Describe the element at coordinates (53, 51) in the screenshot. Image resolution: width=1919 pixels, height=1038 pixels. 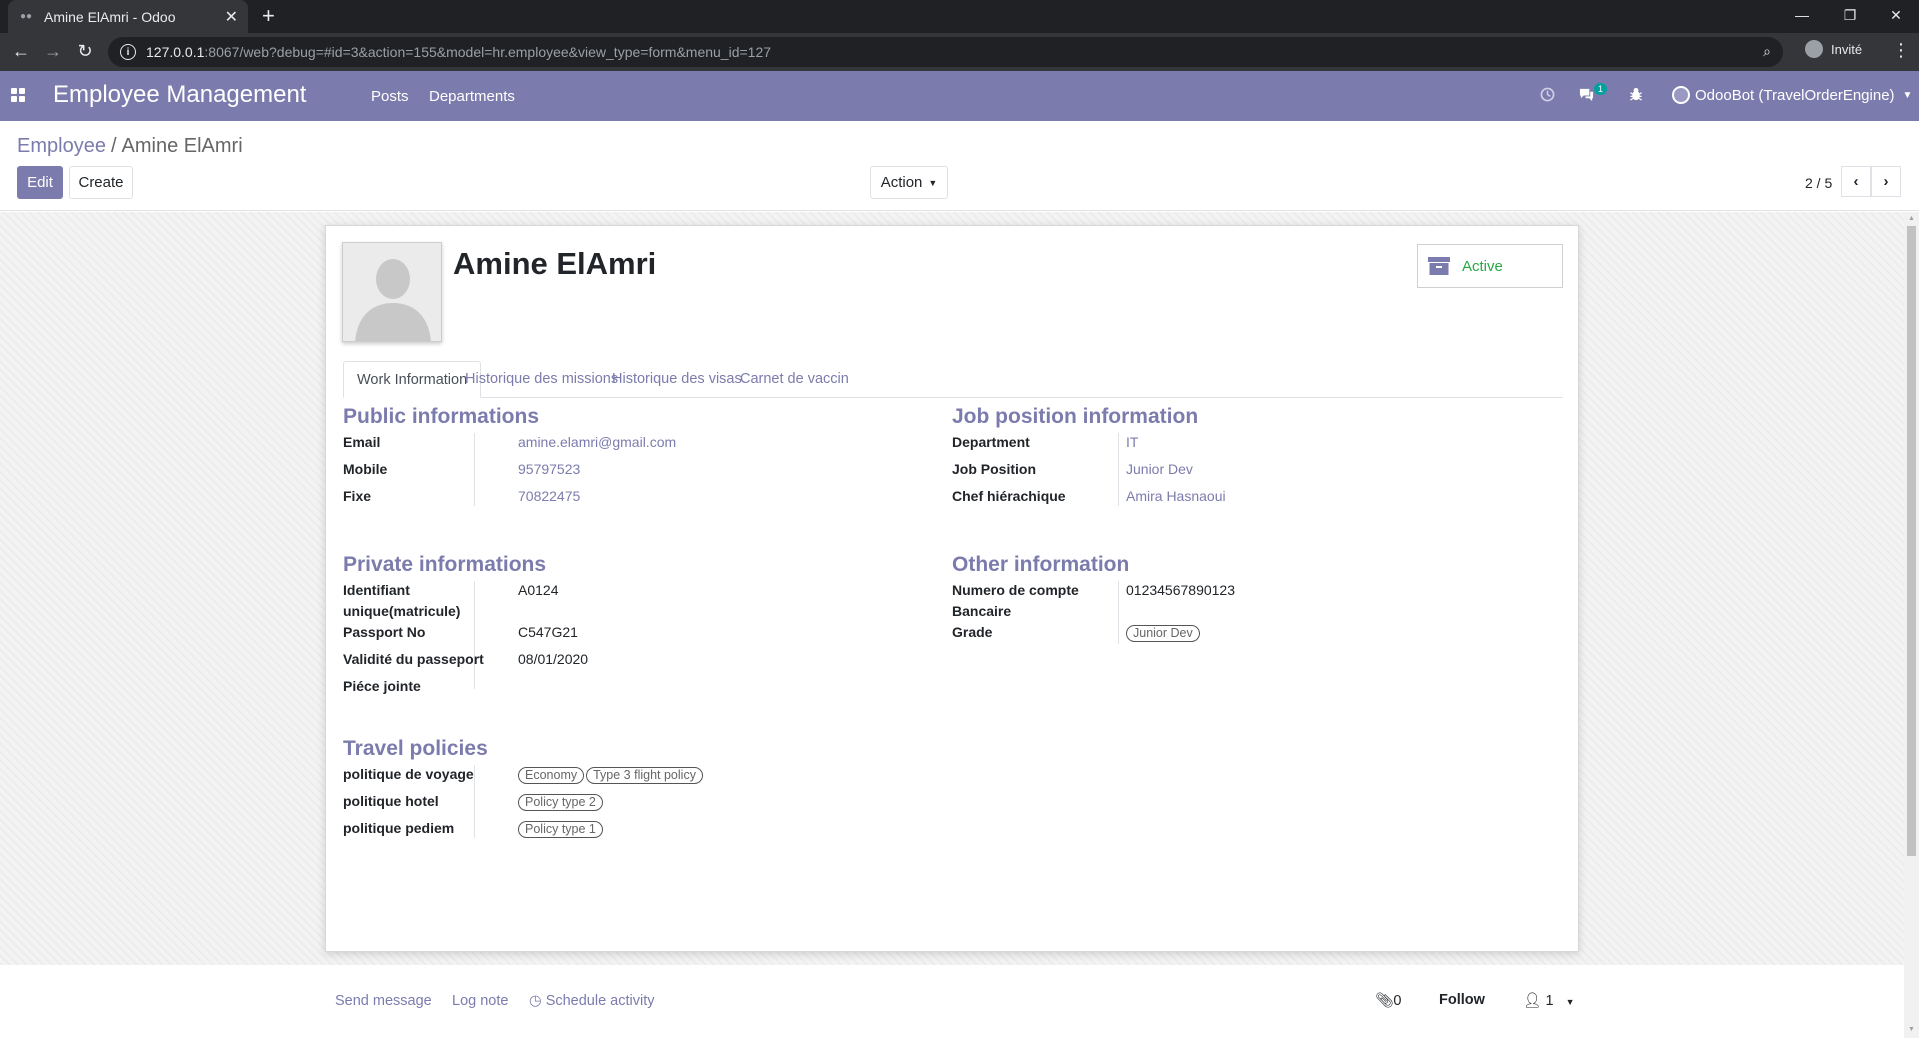
I see `forward-icon: →` at that location.